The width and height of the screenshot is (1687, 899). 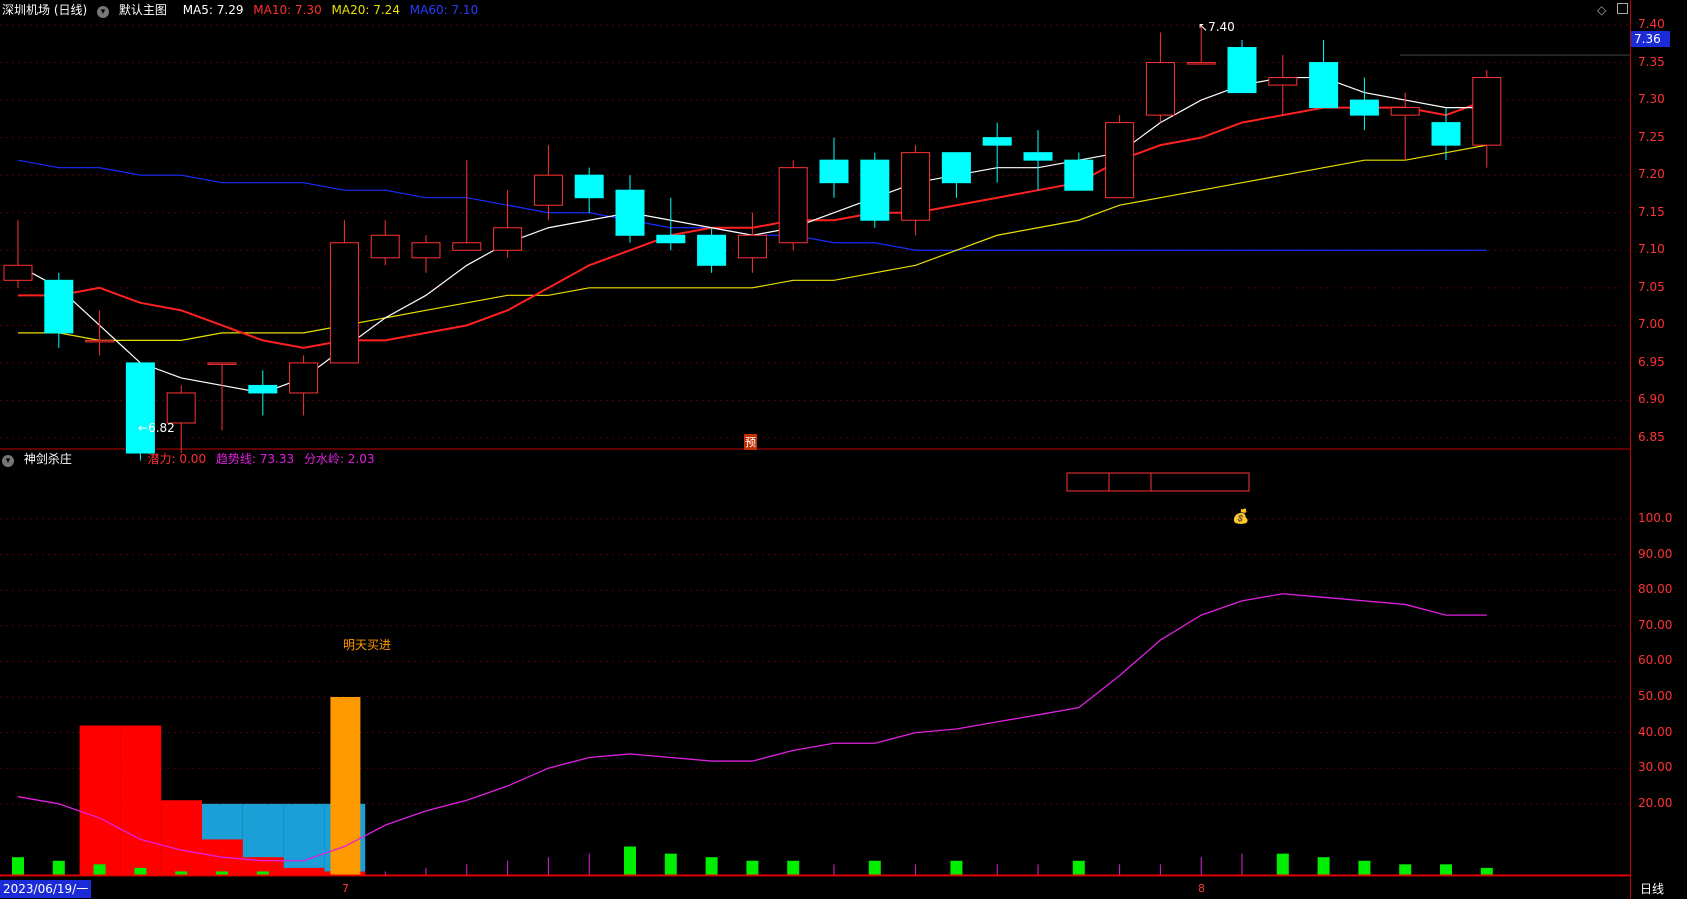 What do you see at coordinates (345, 888) in the screenshot?
I see `month-7-label: 7` at bounding box center [345, 888].